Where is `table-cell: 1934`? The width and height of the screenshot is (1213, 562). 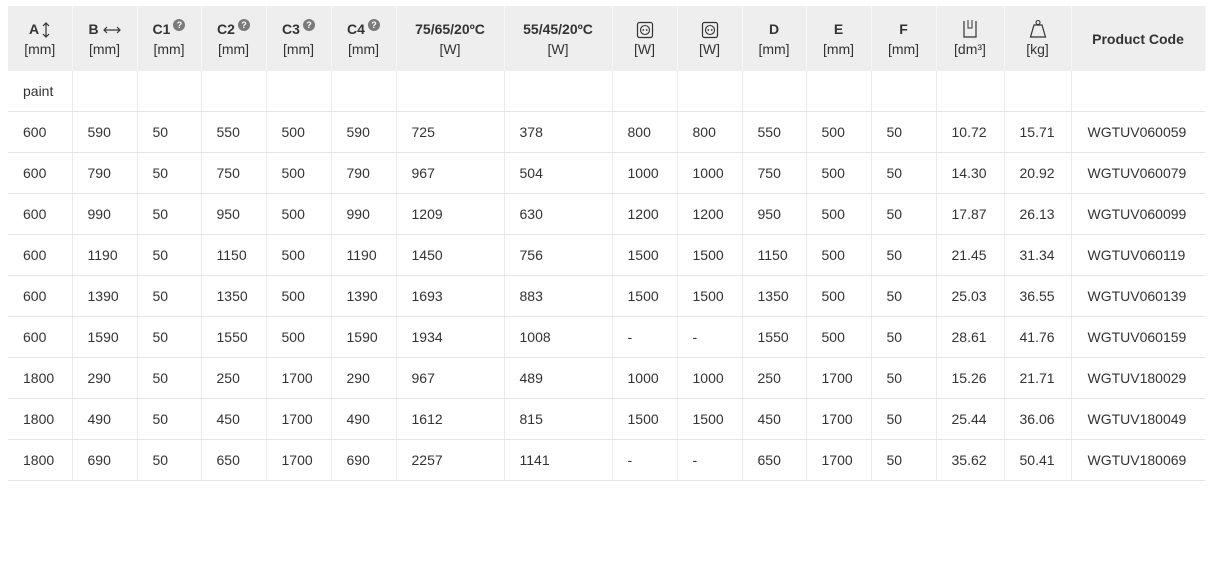
table-cell: 1934 is located at coordinates (450, 337).